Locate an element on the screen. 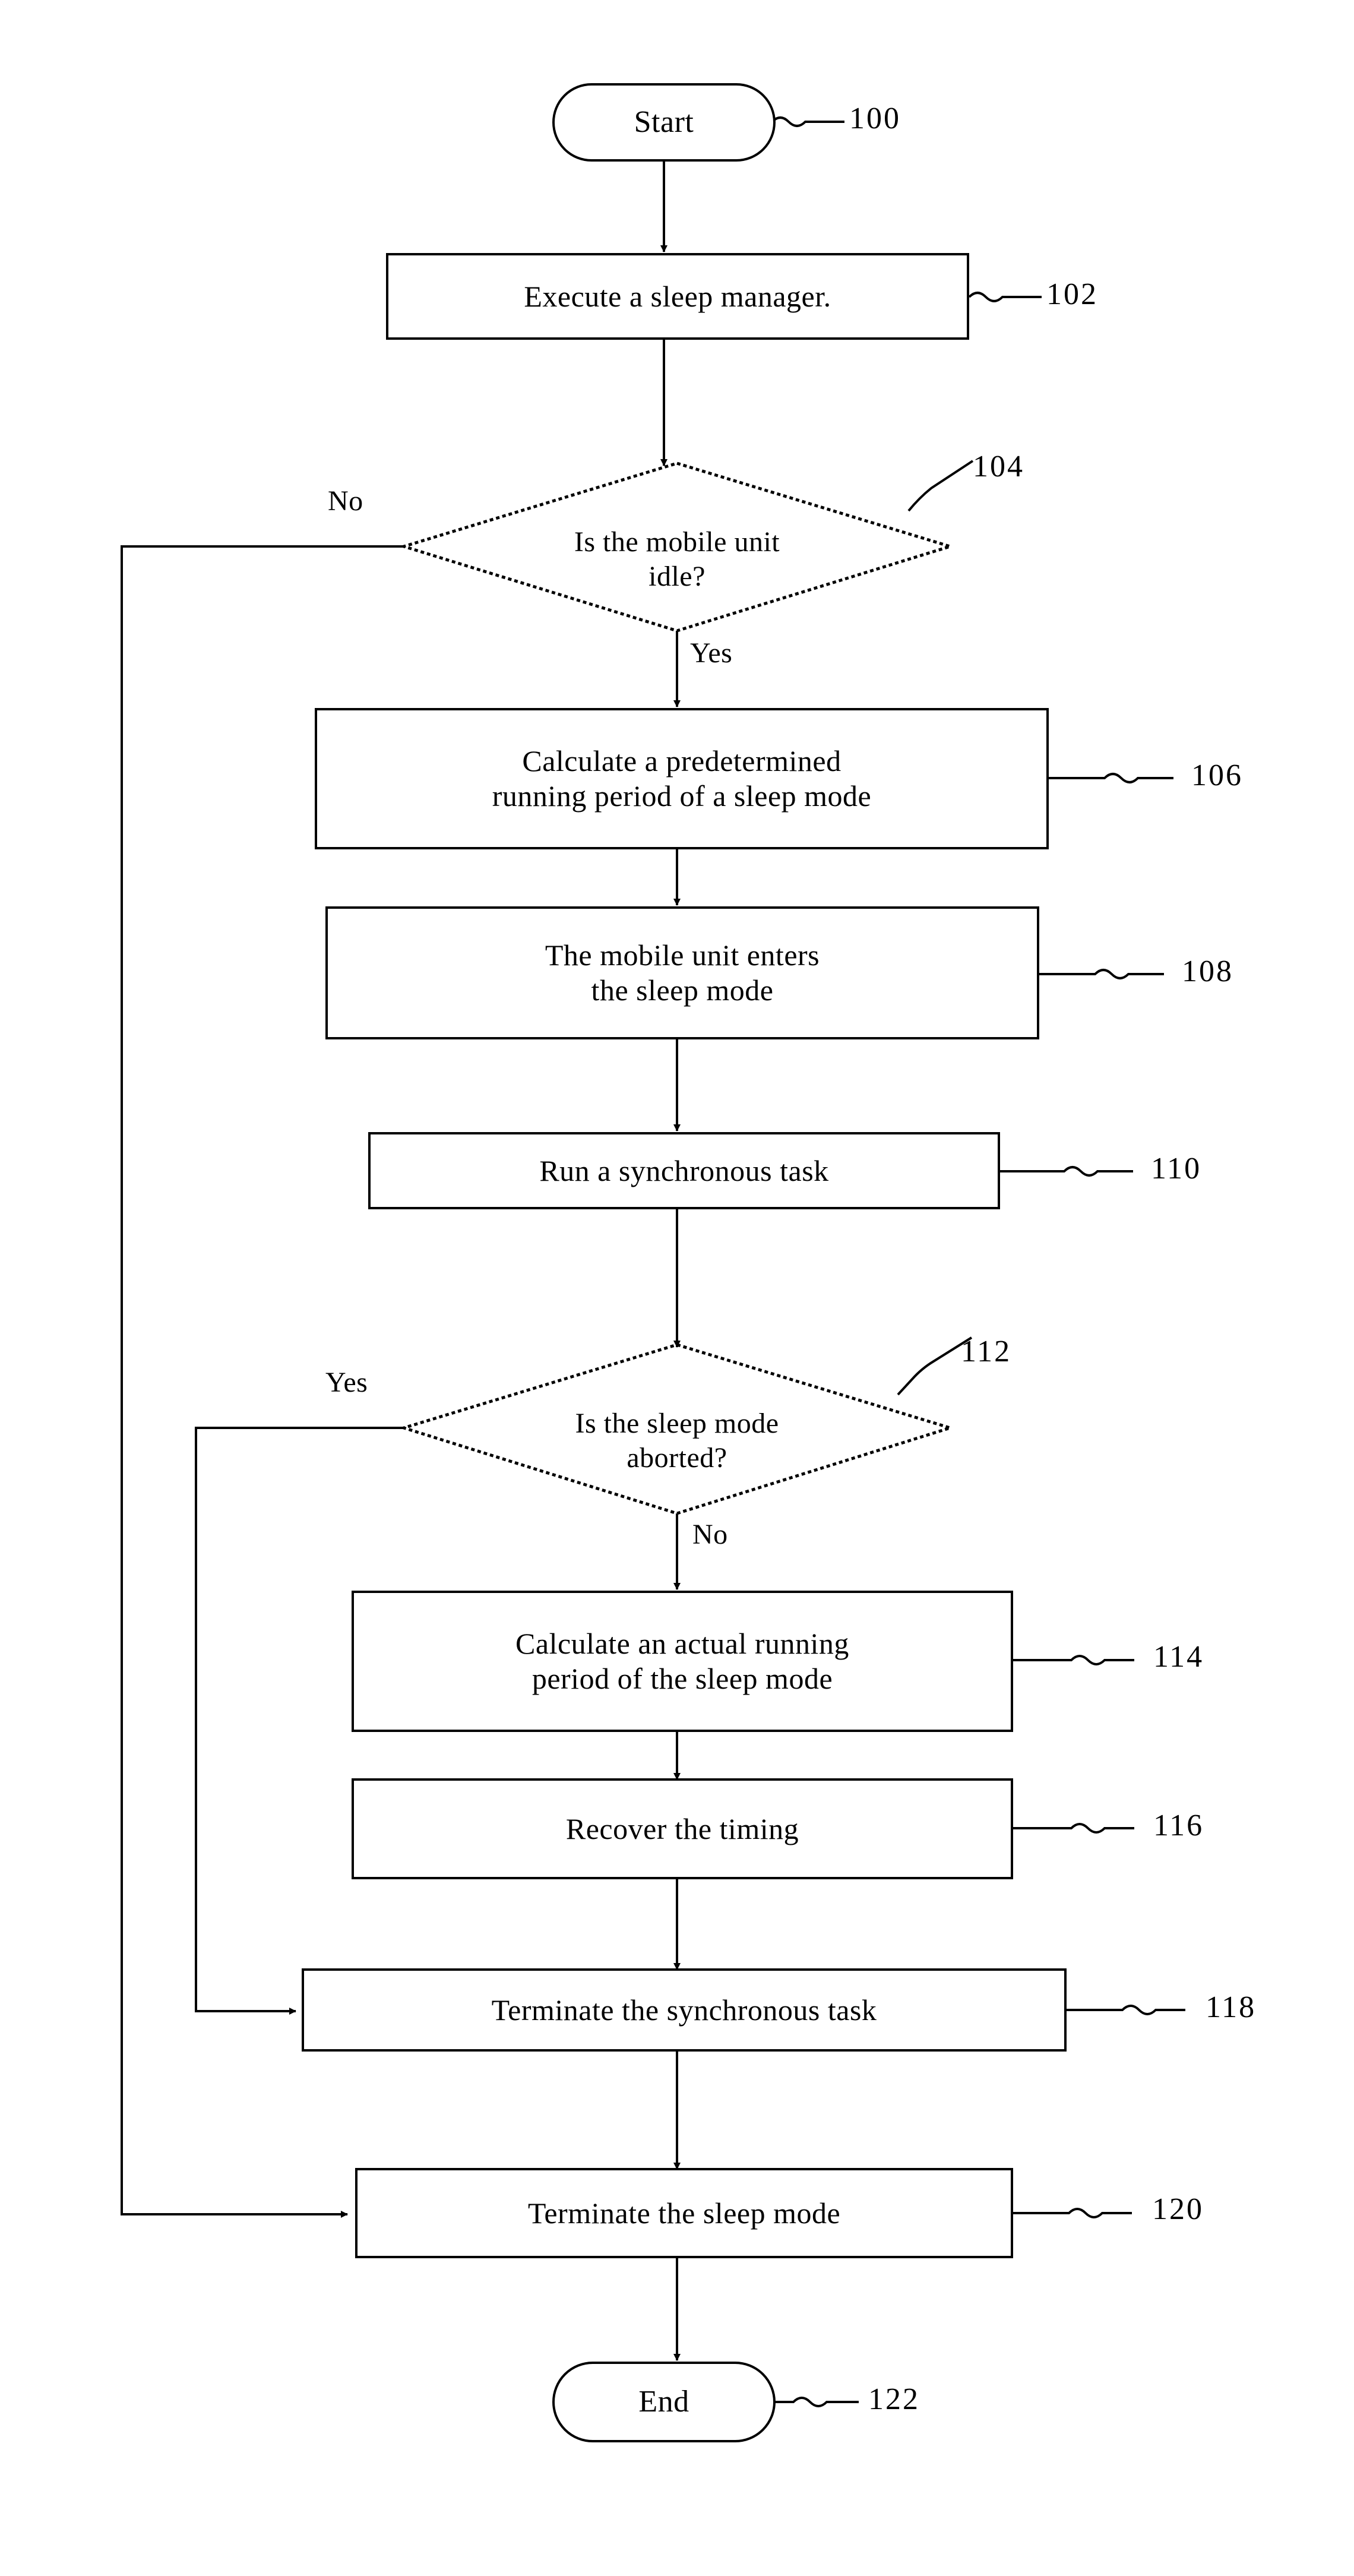 The width and height of the screenshot is (1354, 2576). node-120-label: Terminate the sleep mode is located at coordinates (684, 2213).